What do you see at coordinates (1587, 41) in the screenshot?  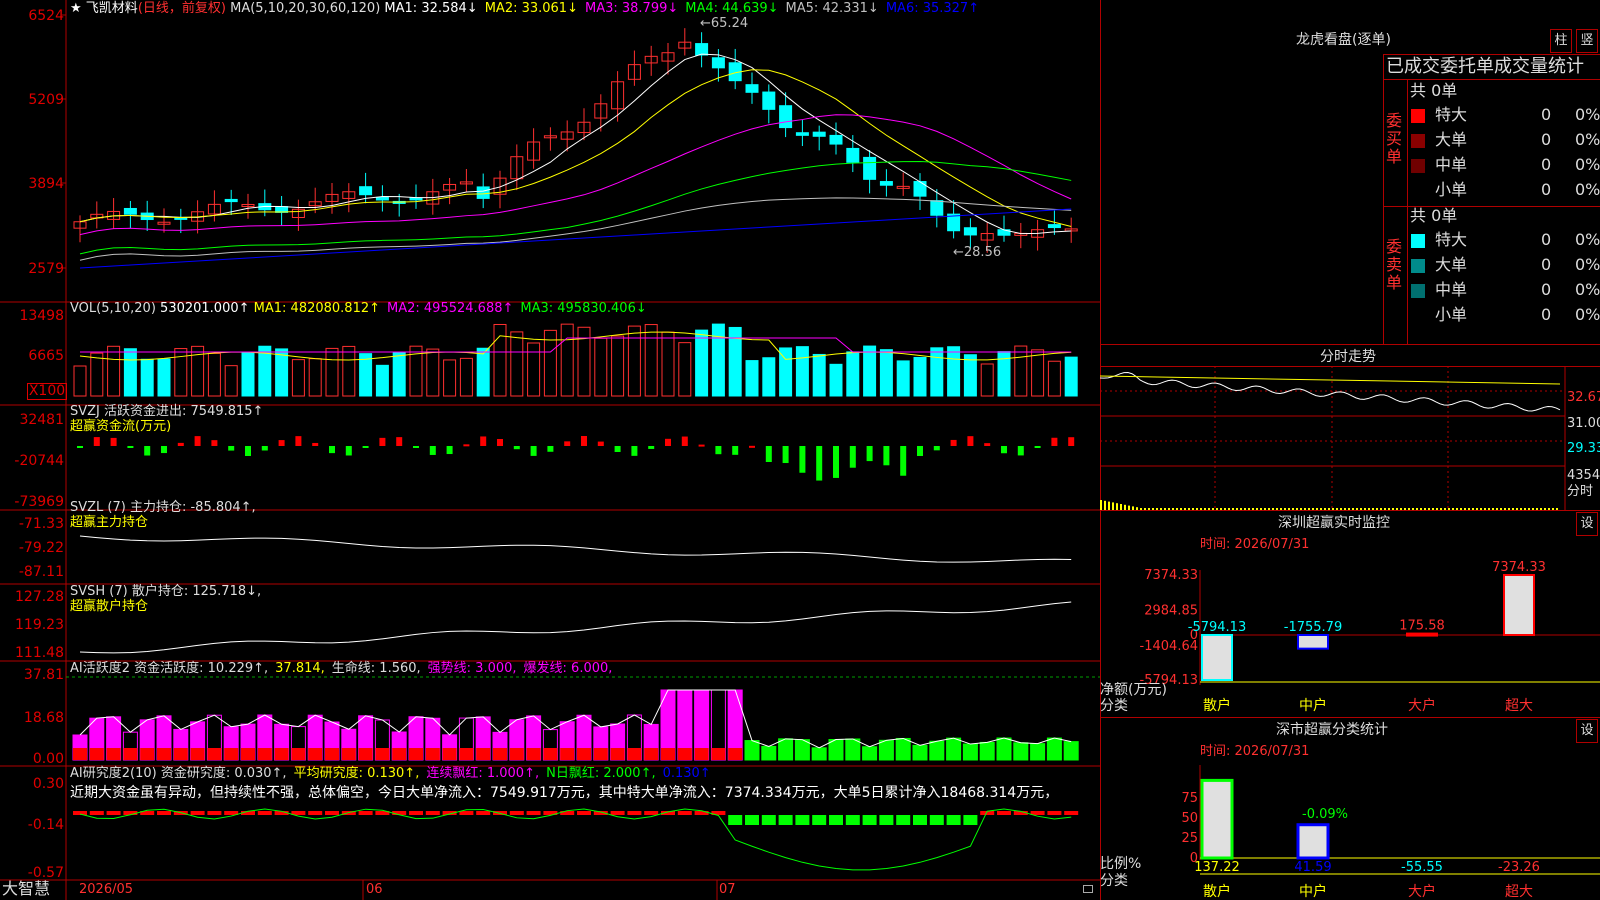 I see `vertical-button: 竖` at bounding box center [1587, 41].